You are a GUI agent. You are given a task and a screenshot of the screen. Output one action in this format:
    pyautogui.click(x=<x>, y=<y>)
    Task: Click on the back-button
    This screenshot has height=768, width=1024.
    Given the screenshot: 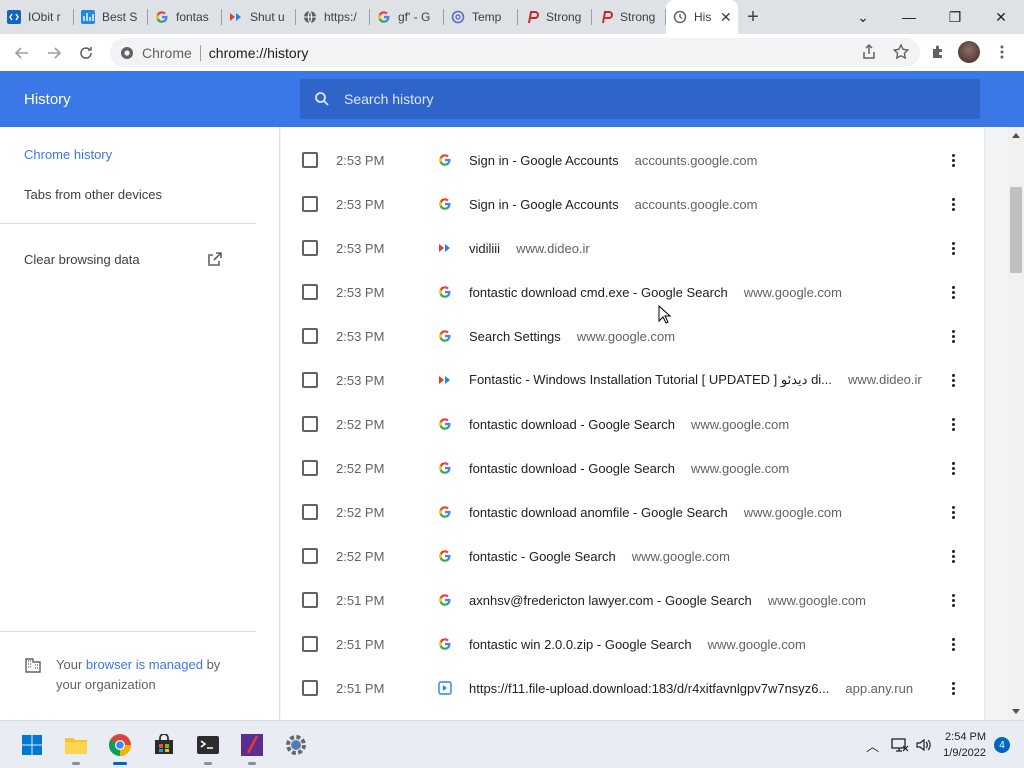 What is the action you would take?
    pyautogui.click(x=22, y=53)
    